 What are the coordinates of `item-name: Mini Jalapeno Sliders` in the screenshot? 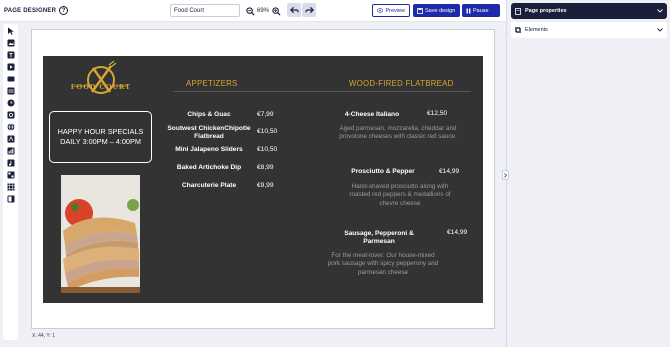 It's located at (209, 149).